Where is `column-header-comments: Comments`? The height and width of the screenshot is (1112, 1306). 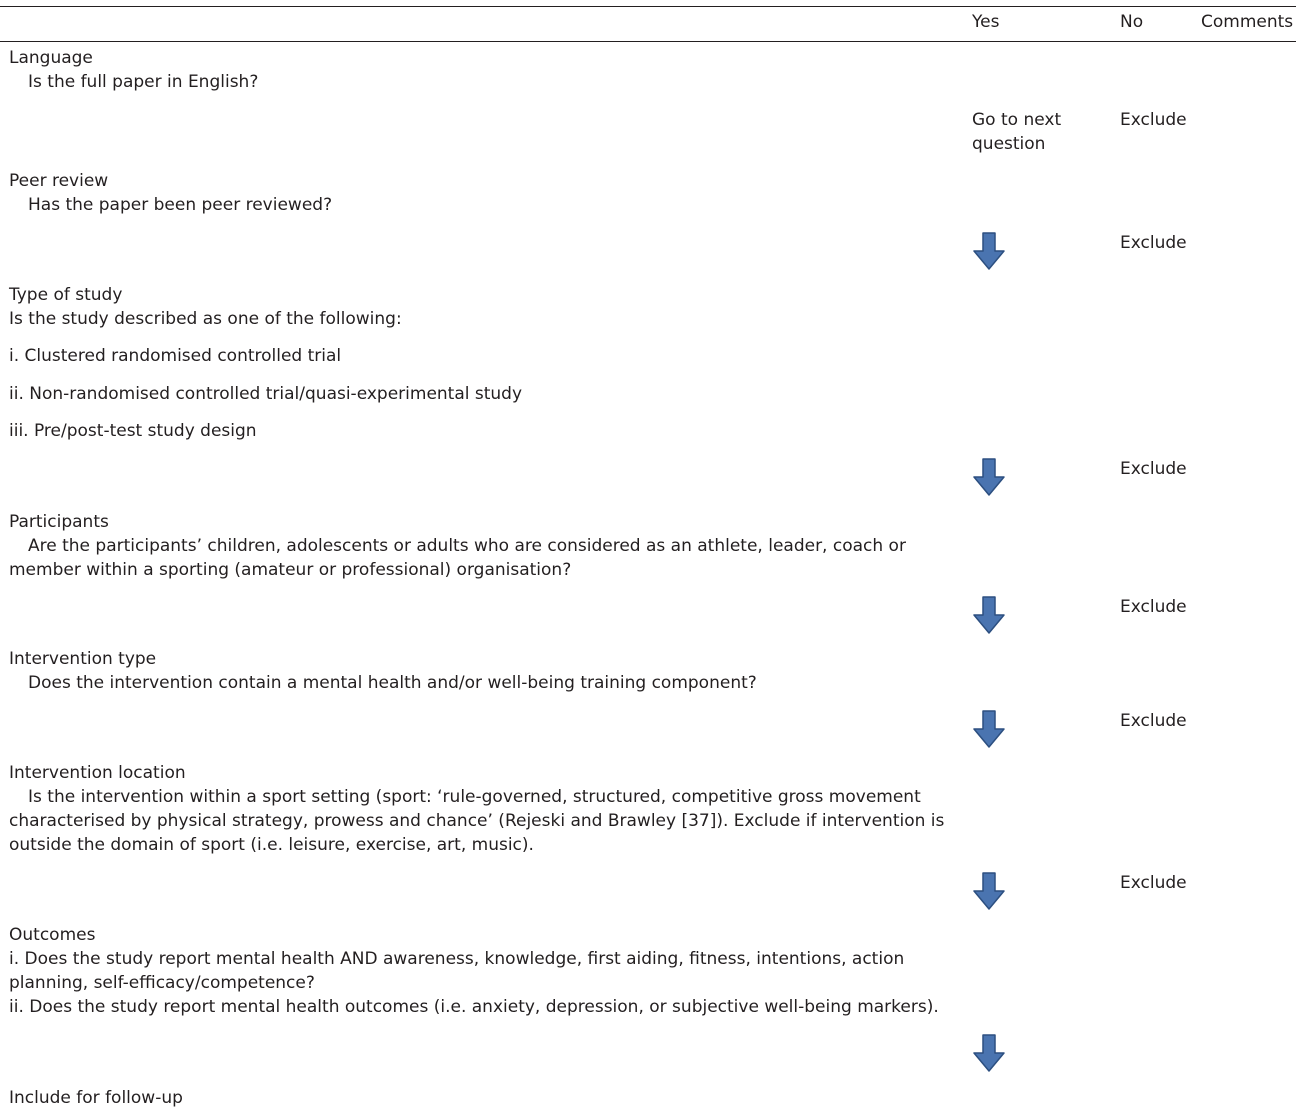 column-header-comments: Comments is located at coordinates (1247, 22).